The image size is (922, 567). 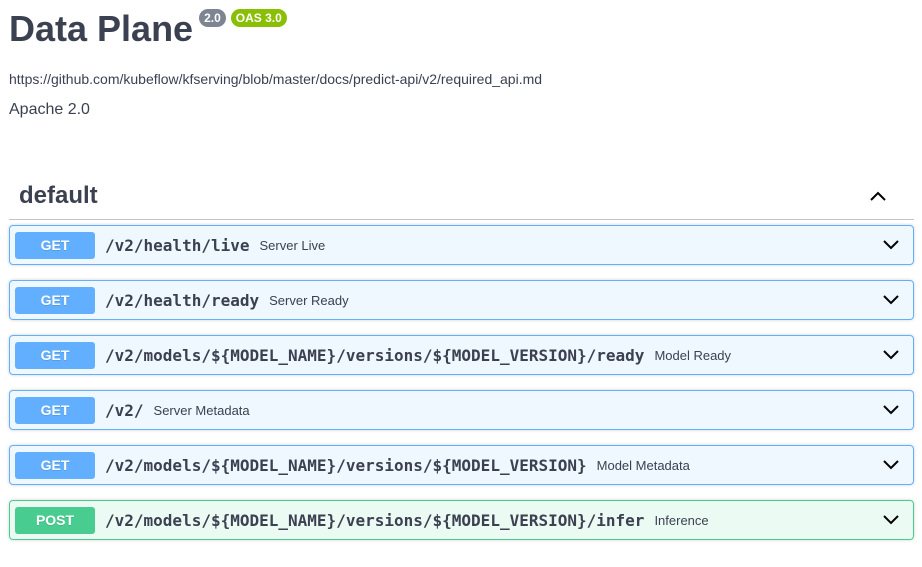 I want to click on operation-summary: Server Ready, so click(x=309, y=300).